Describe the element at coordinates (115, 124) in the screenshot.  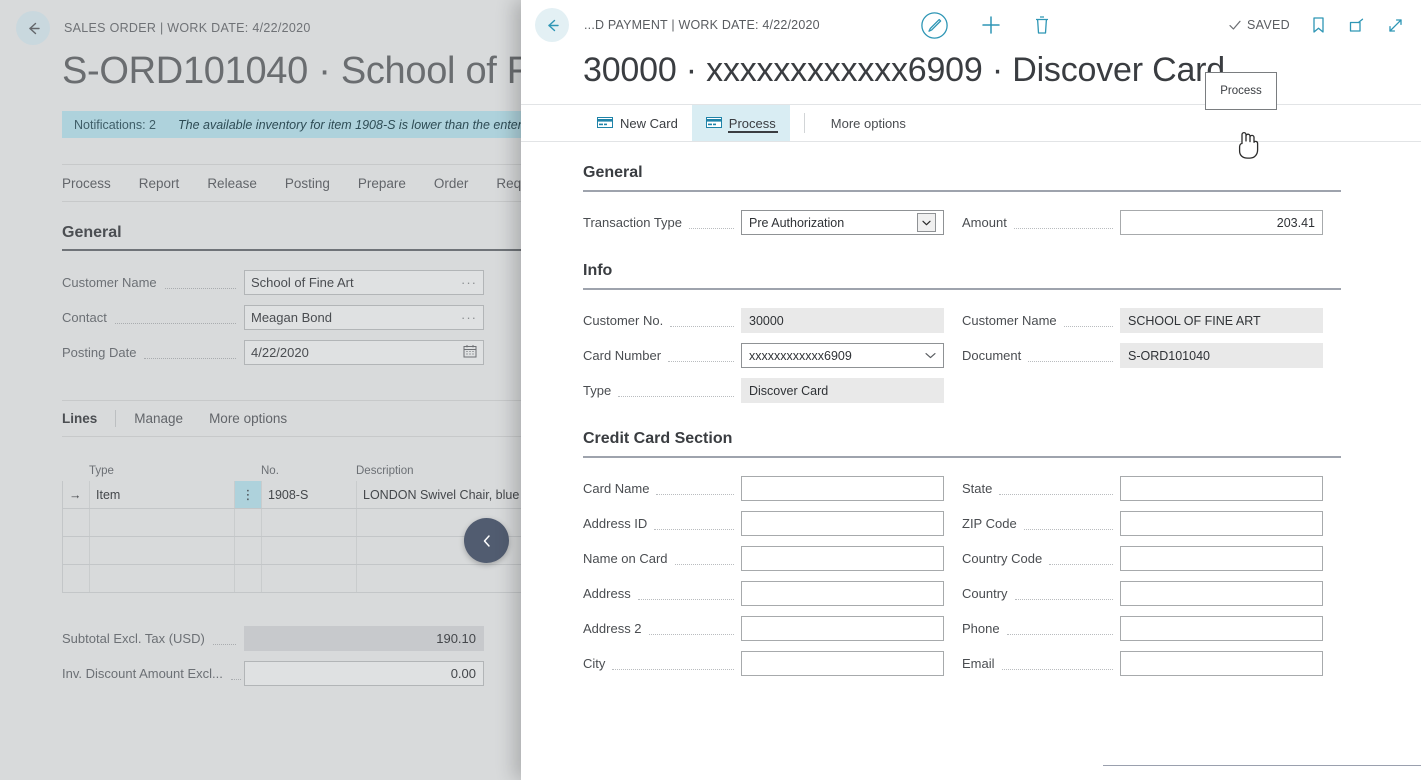
I see `notification-count: Notifications: 2` at that location.